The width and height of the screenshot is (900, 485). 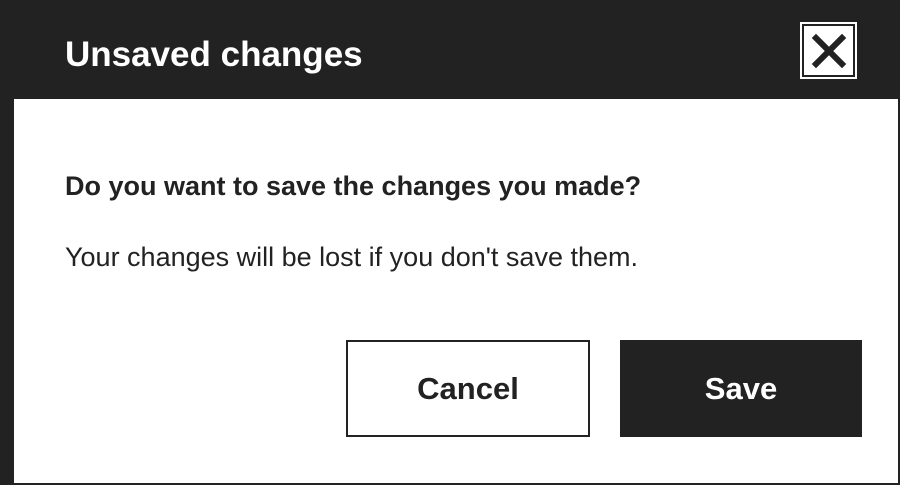 I want to click on dialog-title: Unsaved changes, so click(x=214, y=54).